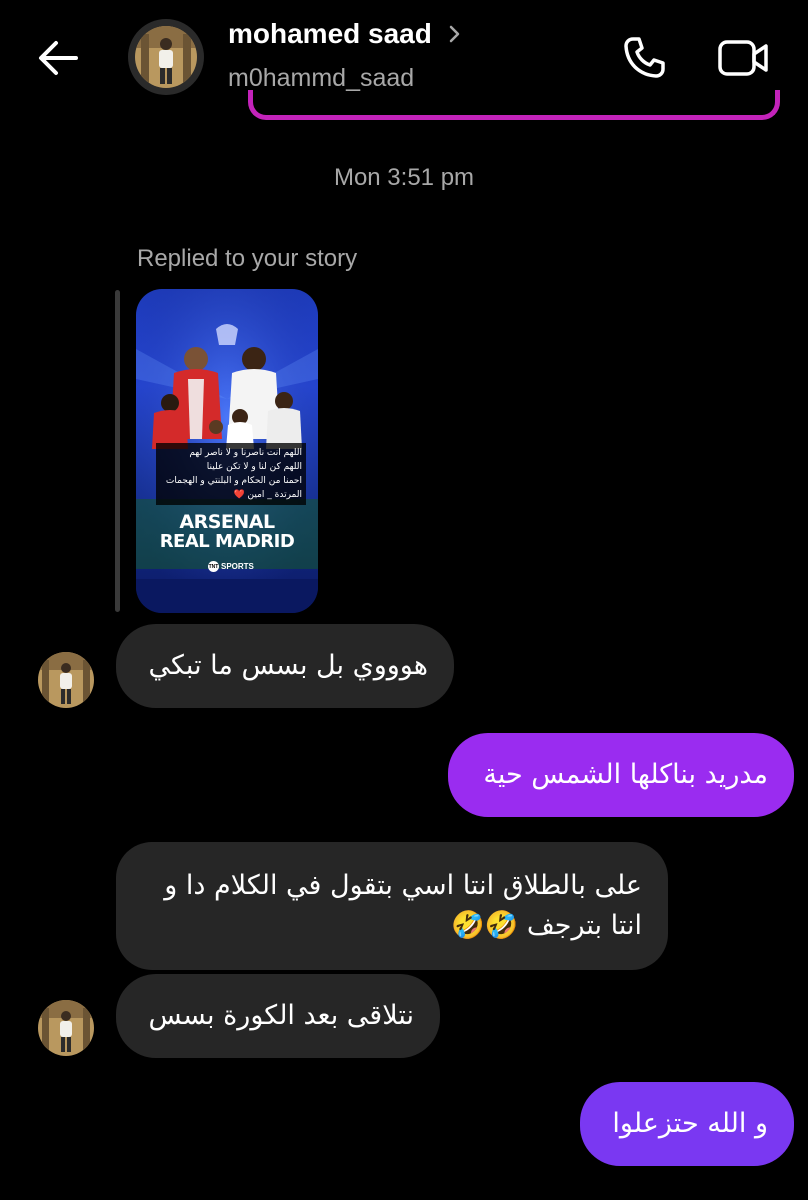 Image resolution: width=808 pixels, height=1200 pixels. Describe the element at coordinates (245, 453) in the screenshot. I see `story-caption-line: اللهم انت ناصرنا و لا ناصر لهم` at that location.